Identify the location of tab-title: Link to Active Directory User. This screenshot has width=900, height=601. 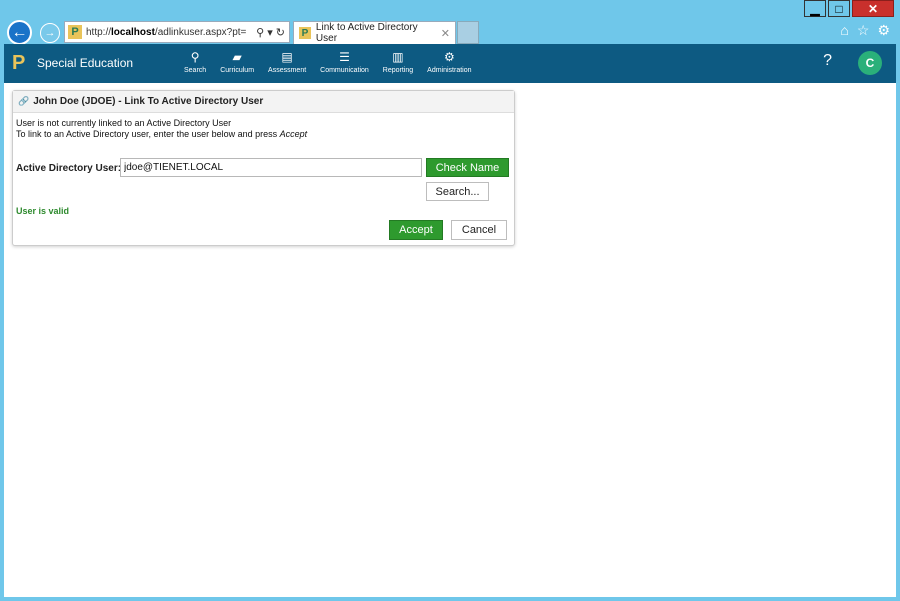
(366, 33).